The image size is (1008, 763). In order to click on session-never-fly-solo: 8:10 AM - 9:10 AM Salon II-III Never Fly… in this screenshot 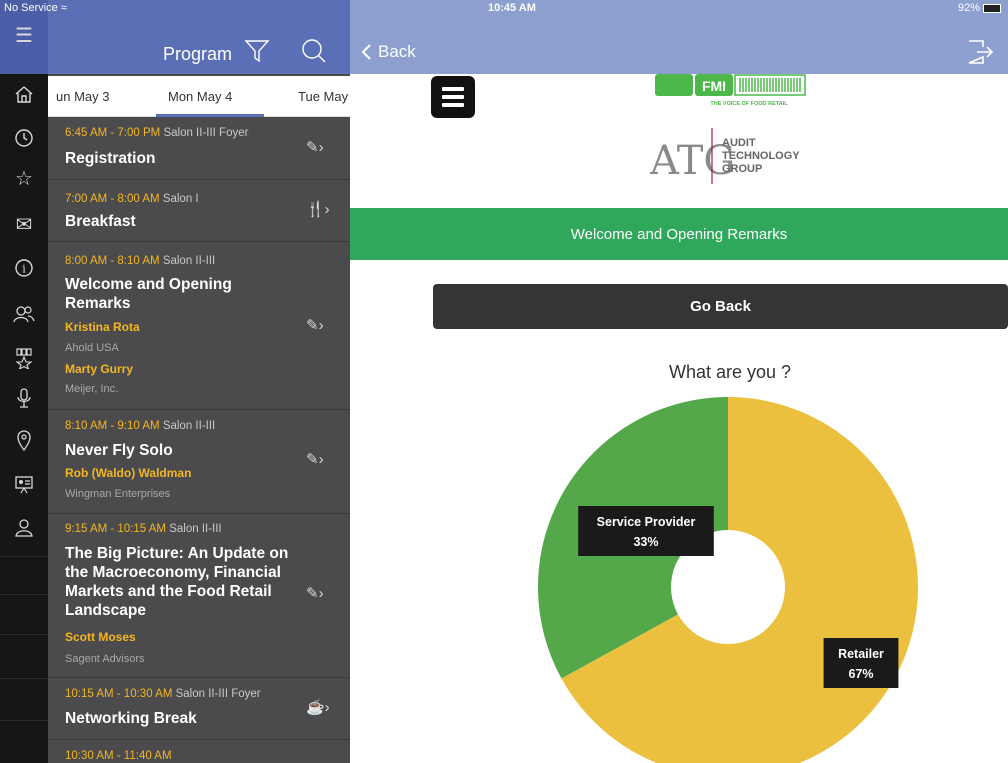, I will do `click(199, 462)`.